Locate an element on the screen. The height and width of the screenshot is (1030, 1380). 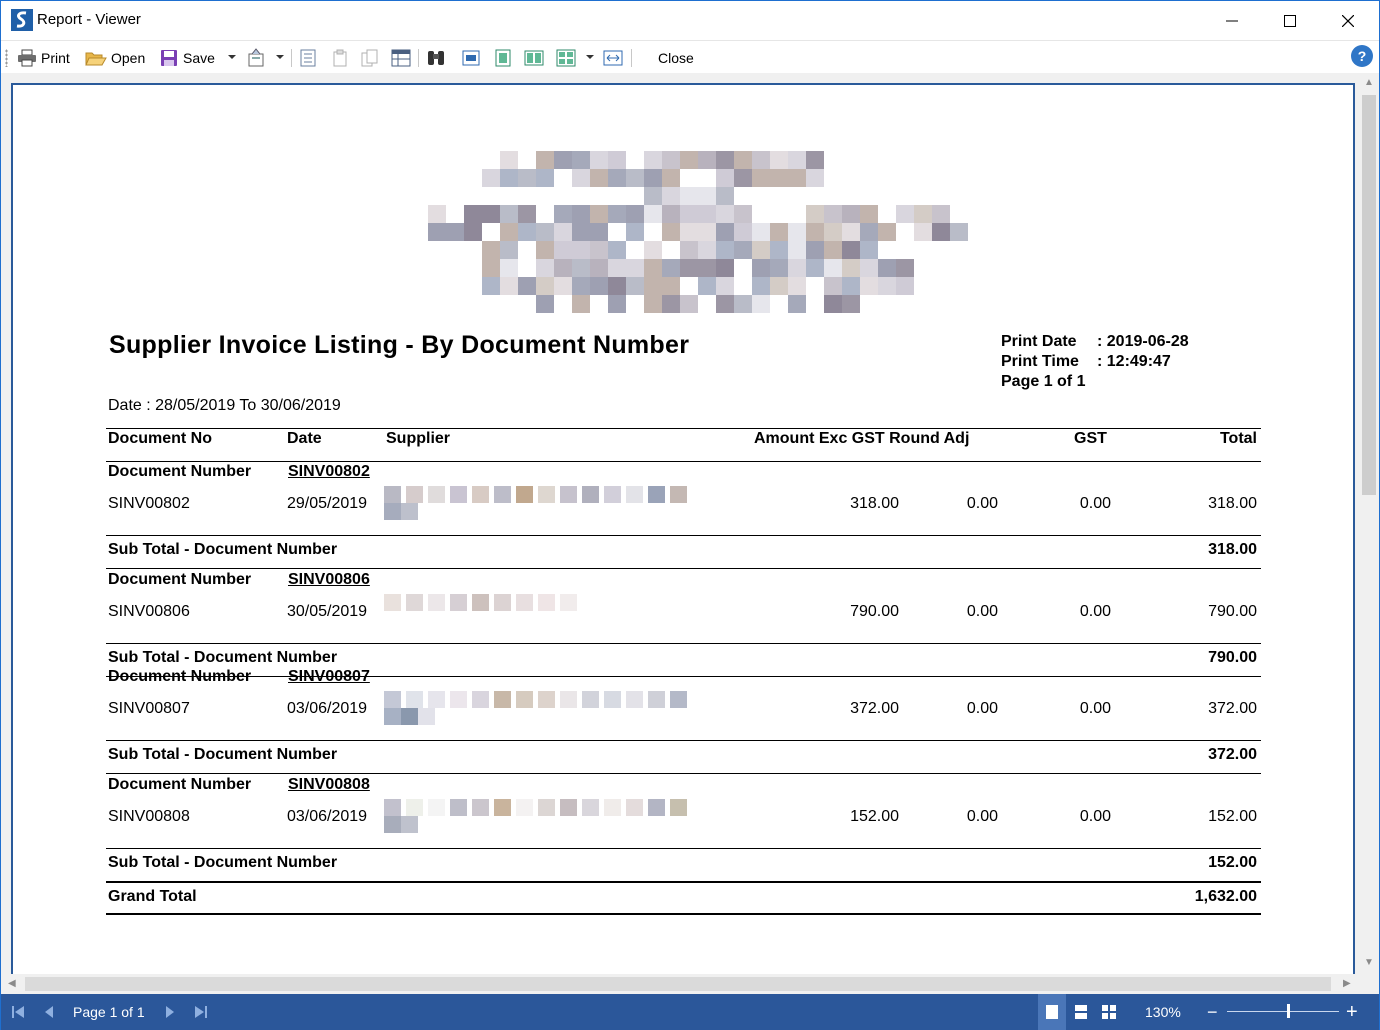
grand-total-top-rule is located at coordinates (683, 882).